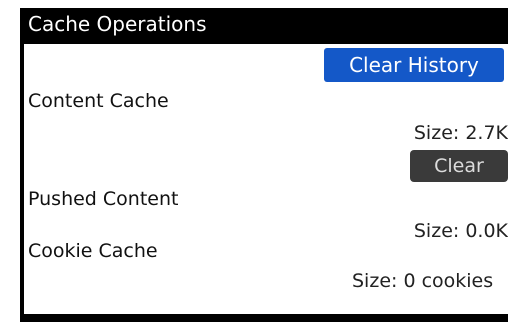 The width and height of the screenshot is (508, 322). What do you see at coordinates (423, 281) in the screenshot?
I see `cookie-cache-size: Size: 0 cookies` at bounding box center [423, 281].